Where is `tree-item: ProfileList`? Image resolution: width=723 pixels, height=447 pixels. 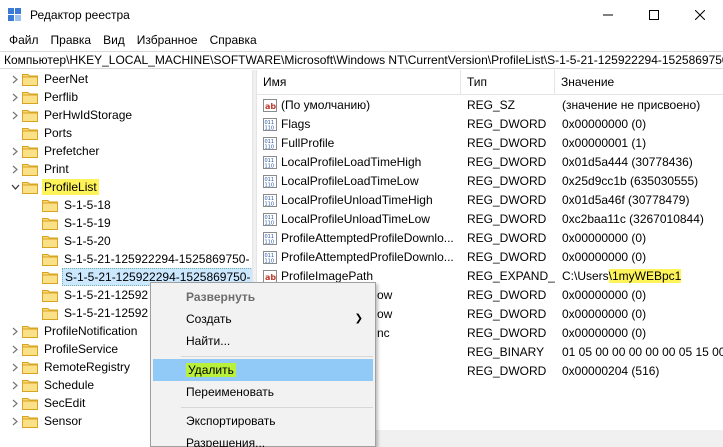
tree-item: ProfileList is located at coordinates (53, 187).